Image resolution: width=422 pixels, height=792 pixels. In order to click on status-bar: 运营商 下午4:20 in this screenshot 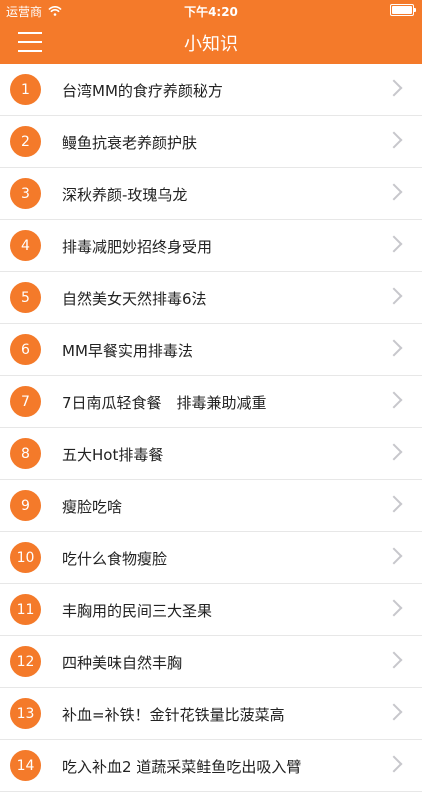, I will do `click(211, 10)`.